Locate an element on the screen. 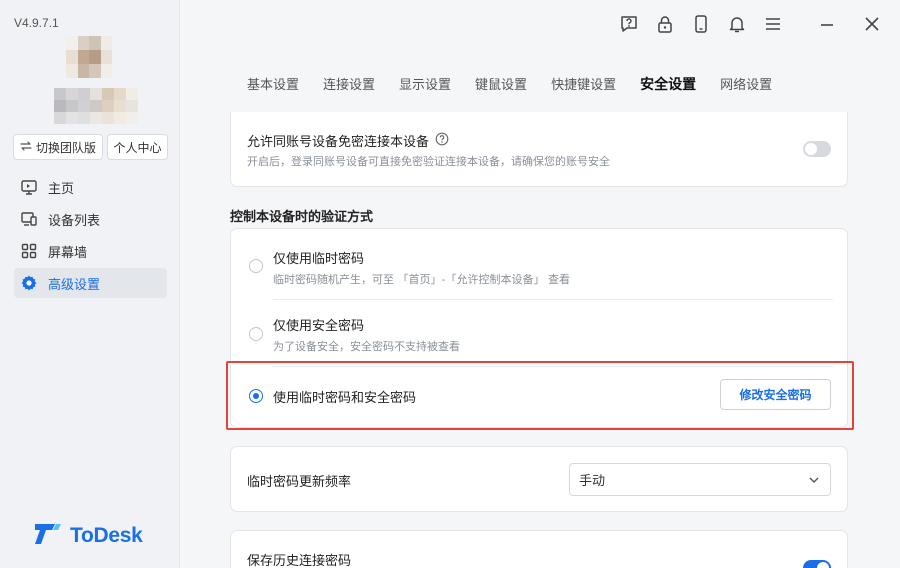 Image resolution: width=900 pixels, height=568 pixels. sidebar-item-label: 主页 is located at coordinates (61, 189).